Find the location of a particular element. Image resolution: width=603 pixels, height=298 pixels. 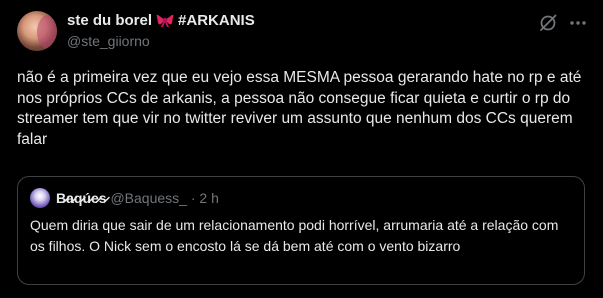

author-name-suffix: #ARKANIS is located at coordinates (216, 20).